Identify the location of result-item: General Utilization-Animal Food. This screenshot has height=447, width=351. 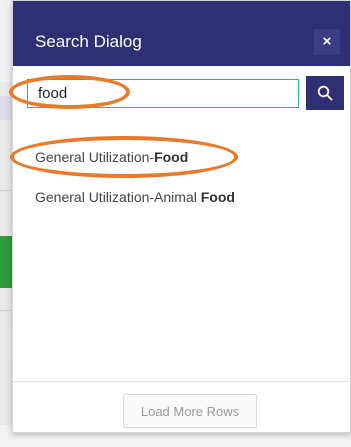
(135, 197).